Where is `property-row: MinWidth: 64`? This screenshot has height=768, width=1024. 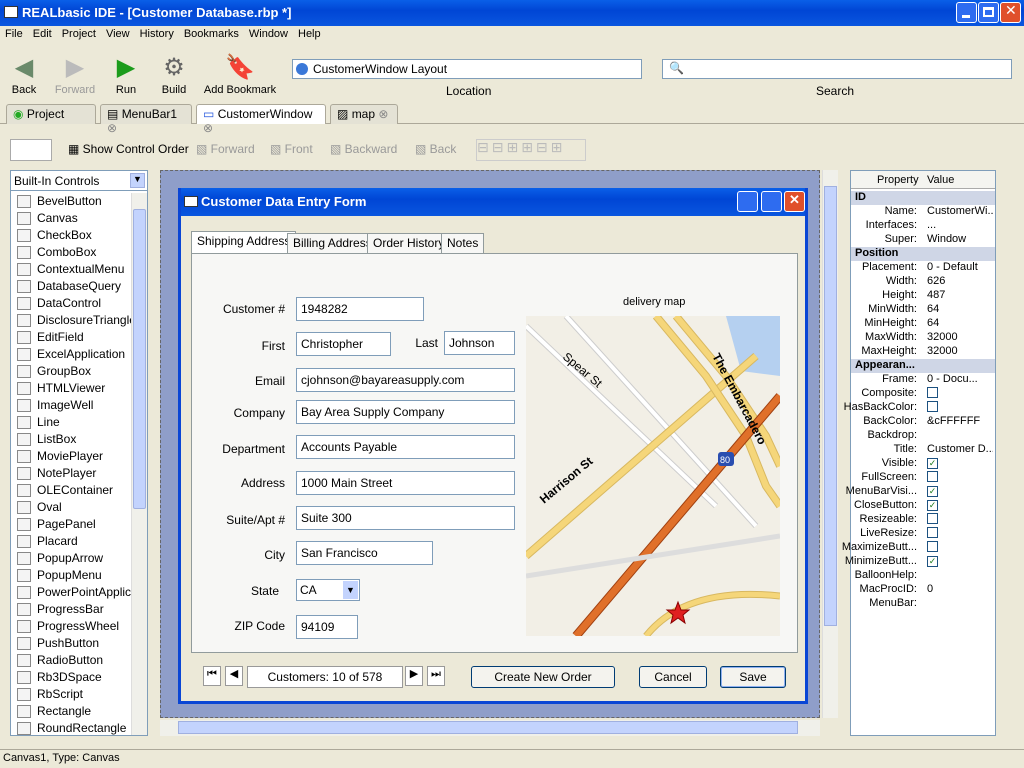 property-row: MinWidth: 64 is located at coordinates (923, 310).